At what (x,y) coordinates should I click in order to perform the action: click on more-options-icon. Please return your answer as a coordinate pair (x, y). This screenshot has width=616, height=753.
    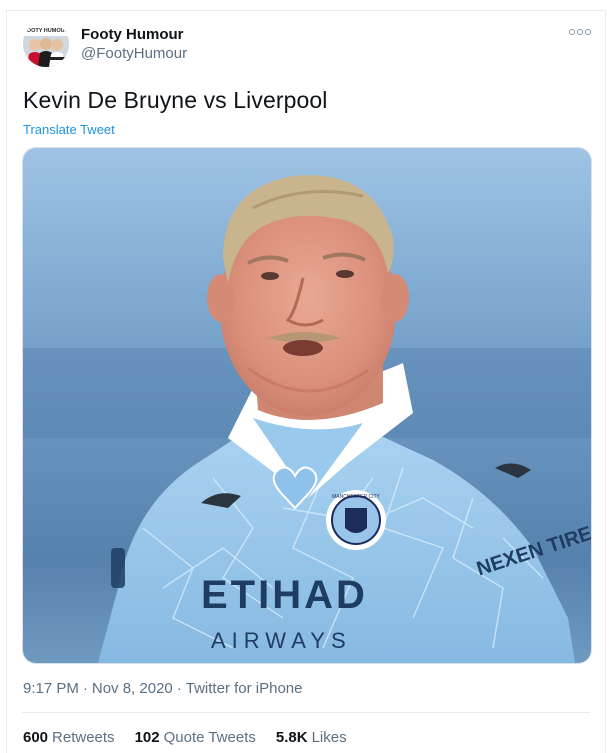
    Looking at the image, I should click on (580, 32).